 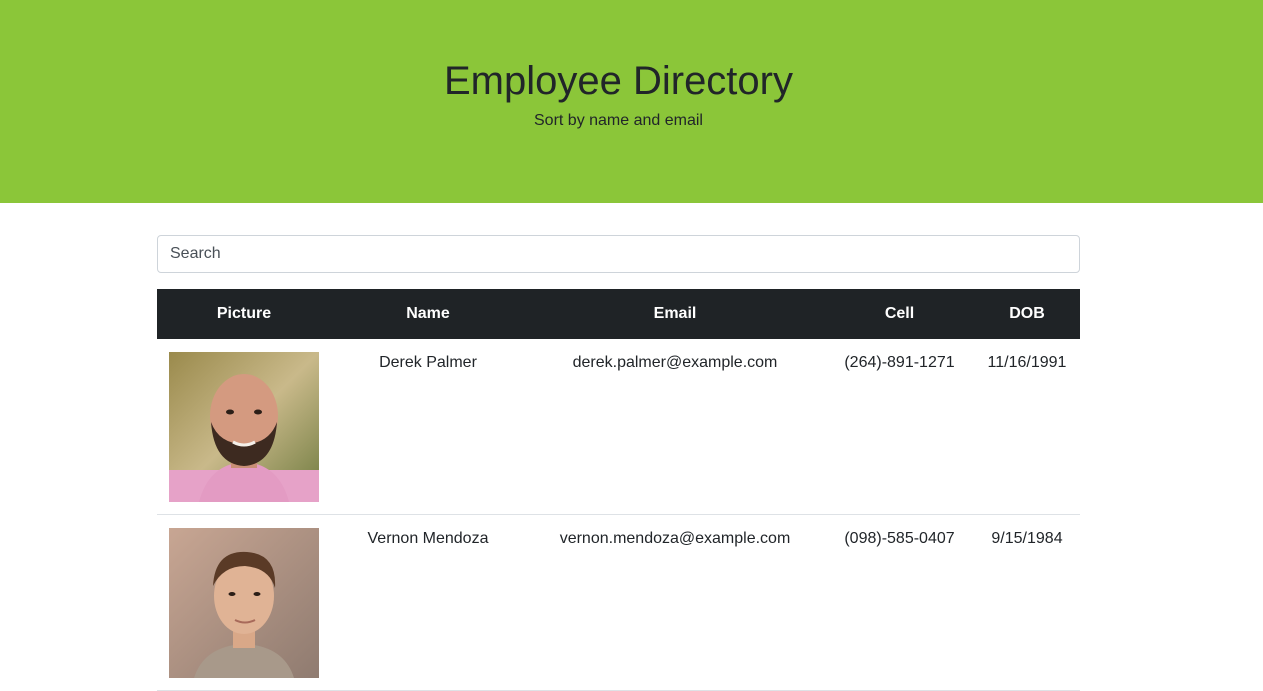 What do you see at coordinates (618, 81) in the screenshot?
I see `page-title: Employee Directory` at bounding box center [618, 81].